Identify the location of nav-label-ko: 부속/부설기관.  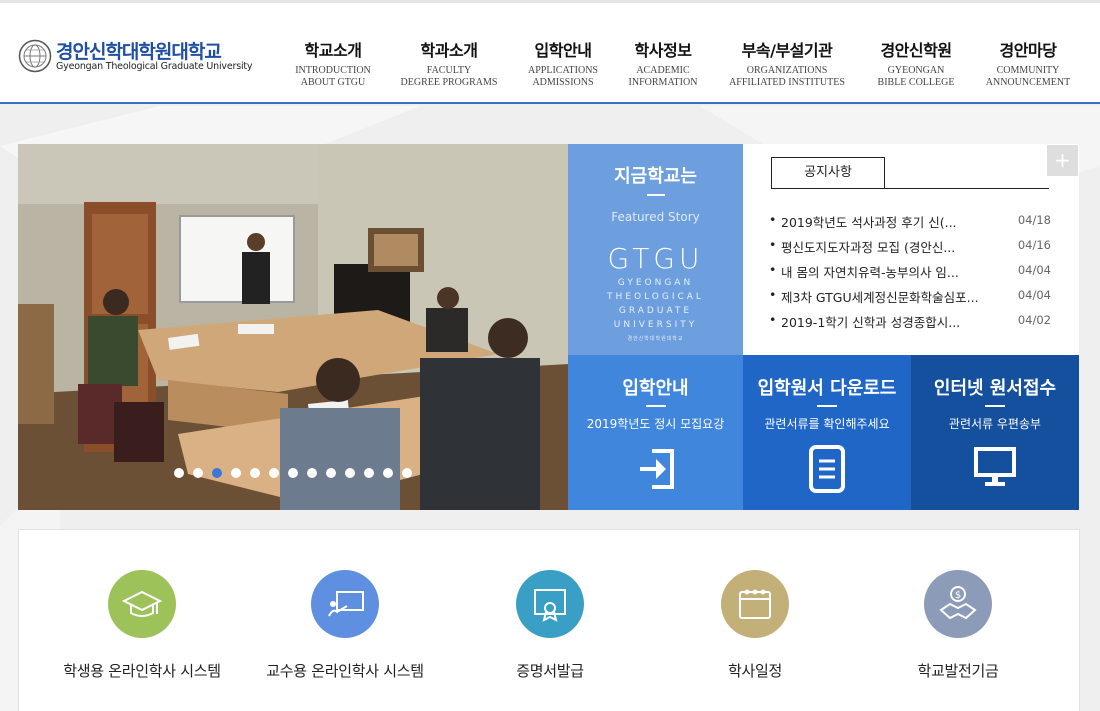
(787, 50).